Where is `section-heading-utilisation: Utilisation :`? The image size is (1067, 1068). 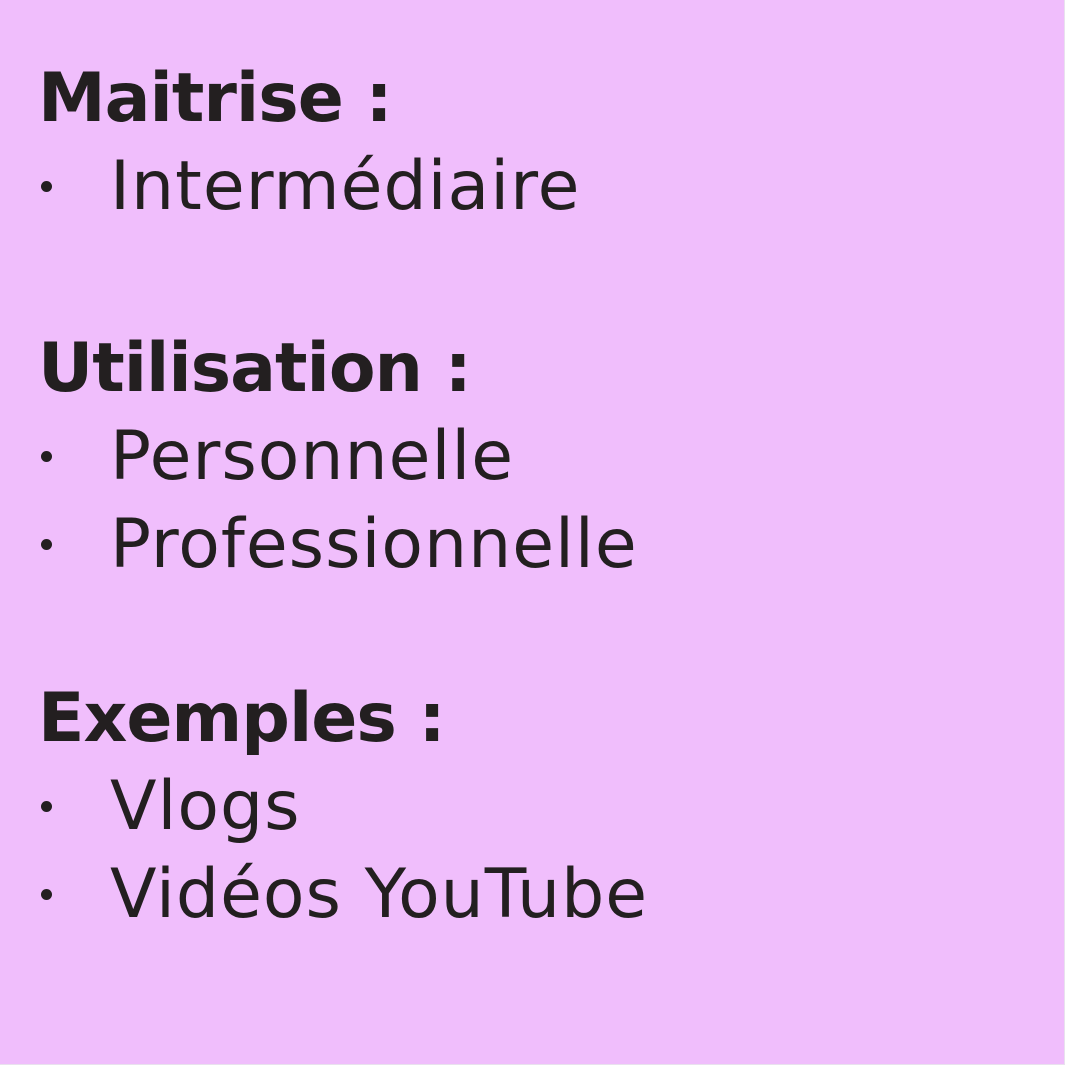
section-heading-utilisation: Utilisation : is located at coordinates (255, 368).